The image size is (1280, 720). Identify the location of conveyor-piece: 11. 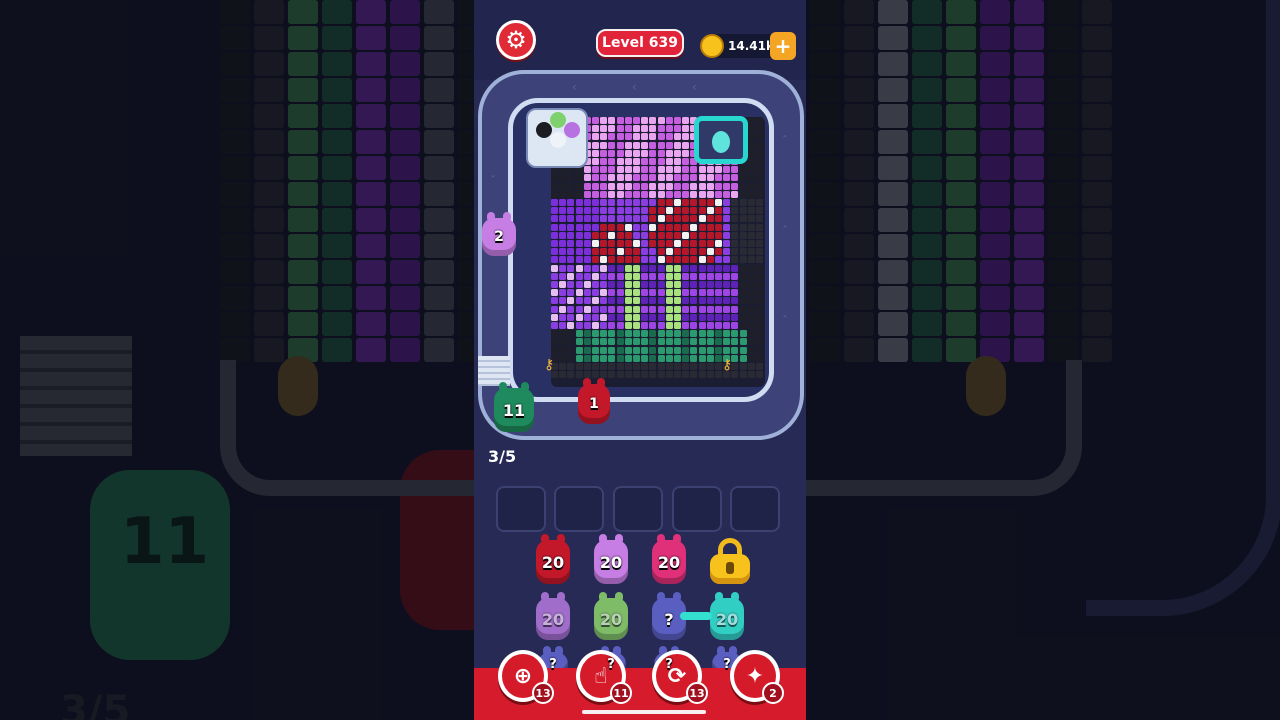
(514, 407).